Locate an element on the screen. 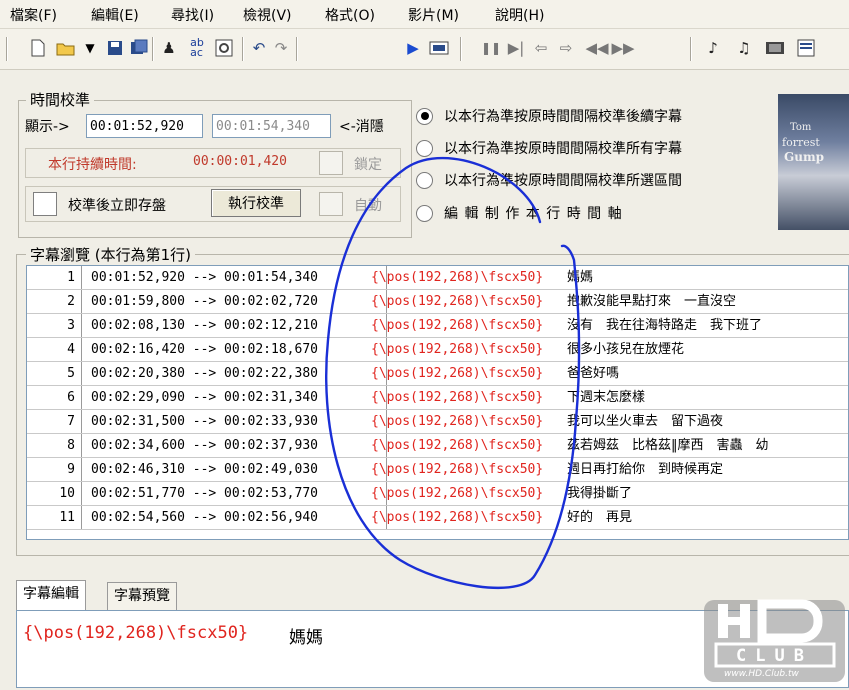  fast-forward-icon: ▶▶ is located at coordinates (622, 48).